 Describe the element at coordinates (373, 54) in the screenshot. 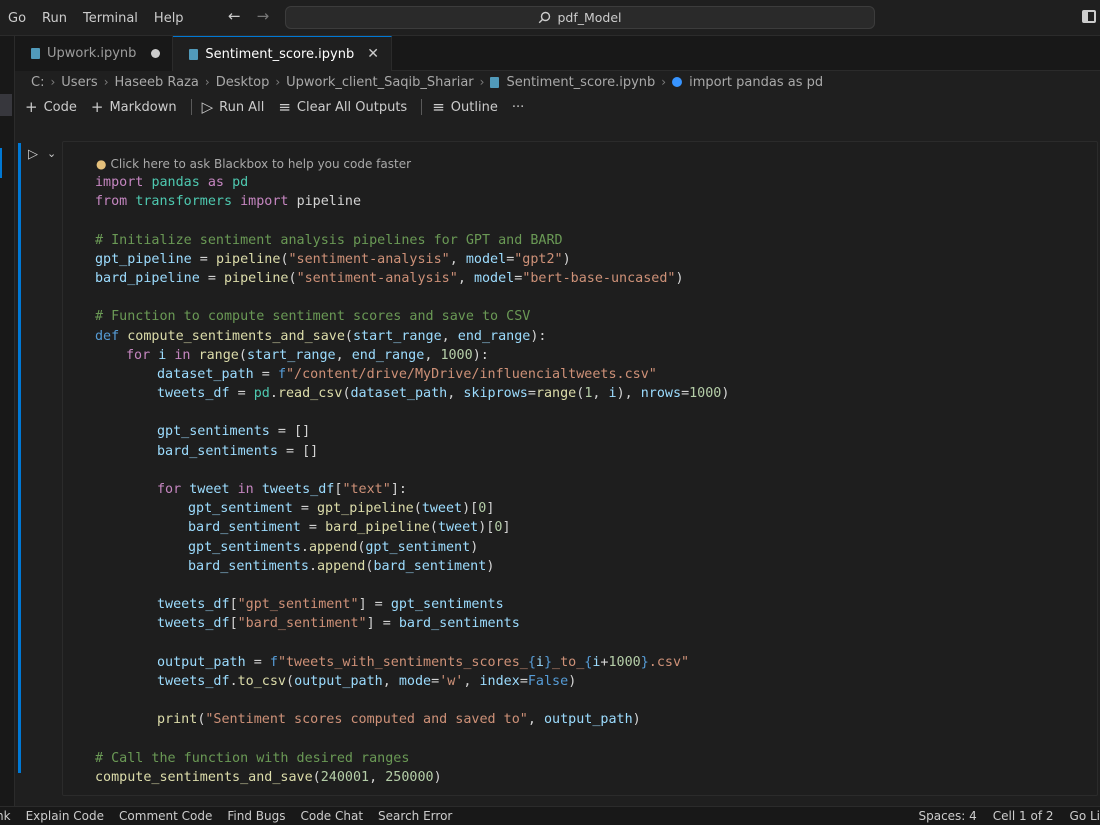

I see `close-icon: ✕` at that location.